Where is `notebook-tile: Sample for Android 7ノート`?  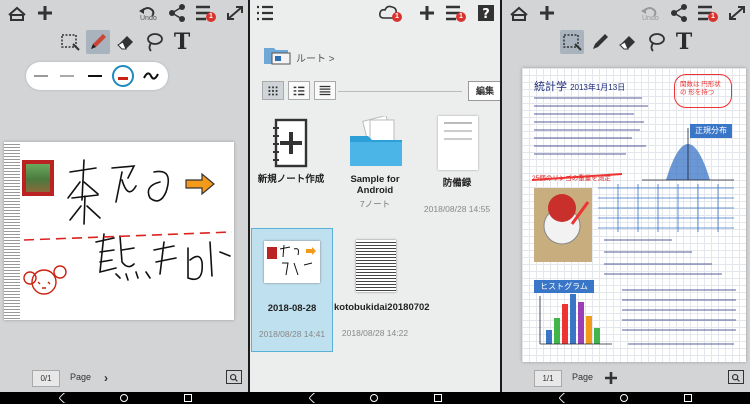 notebook-tile: Sample for Android 7ノート is located at coordinates (375, 174).